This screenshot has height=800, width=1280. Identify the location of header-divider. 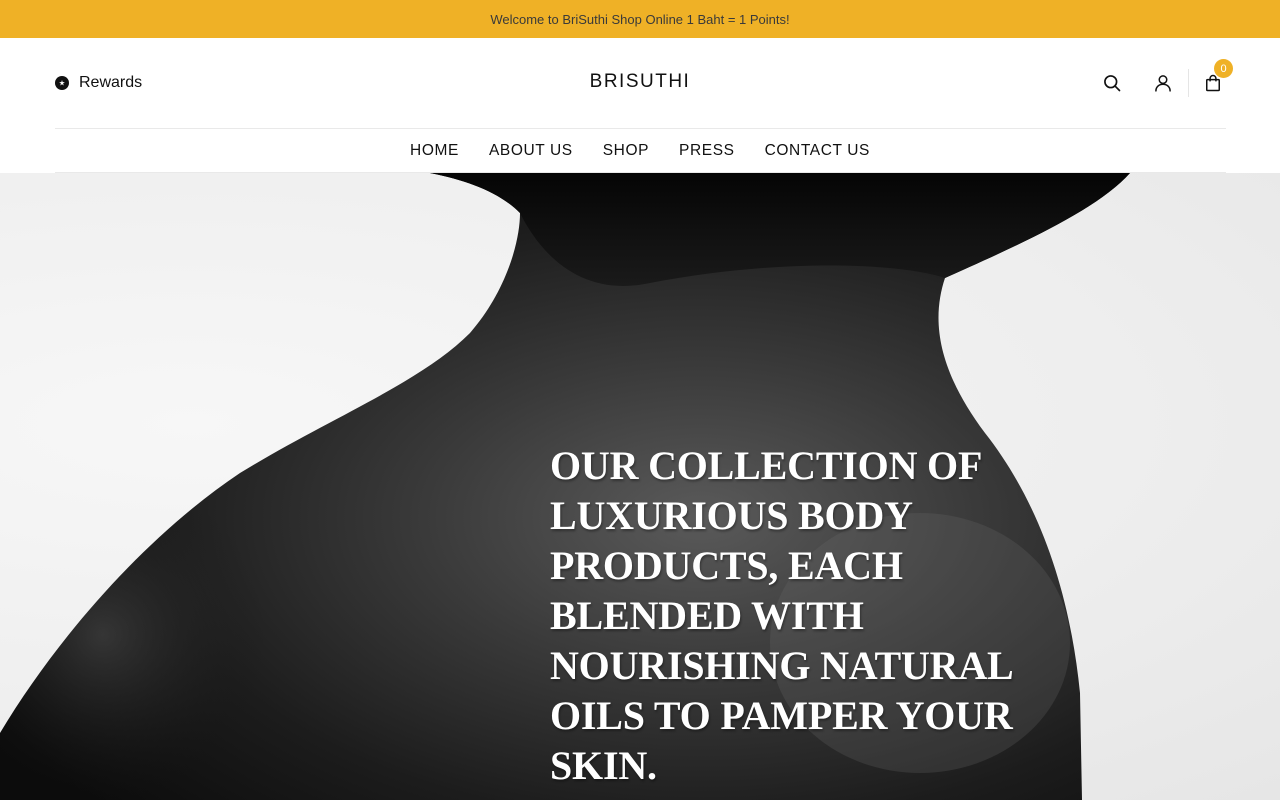
(1188, 83).